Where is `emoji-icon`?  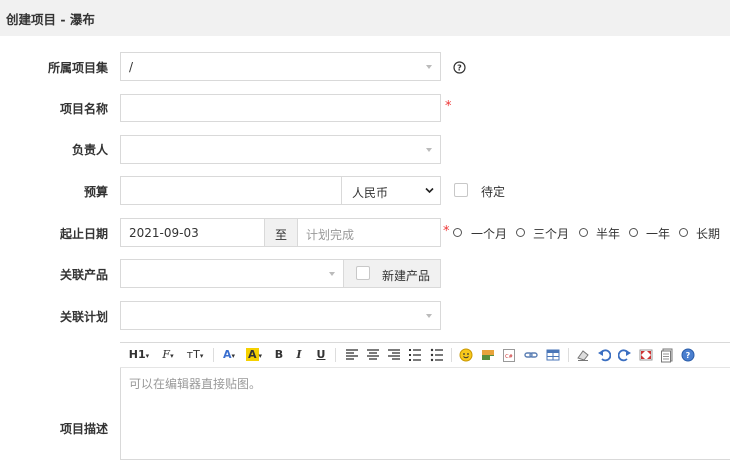
emoji-icon is located at coordinates (466, 355).